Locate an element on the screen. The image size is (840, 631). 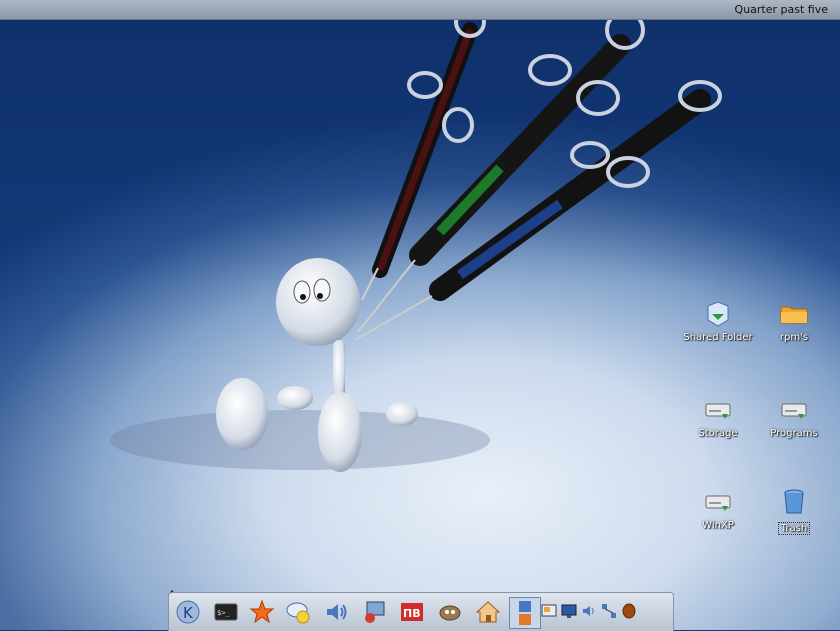
desktop-icon-label: rpm's is located at coordinates (794, 337).